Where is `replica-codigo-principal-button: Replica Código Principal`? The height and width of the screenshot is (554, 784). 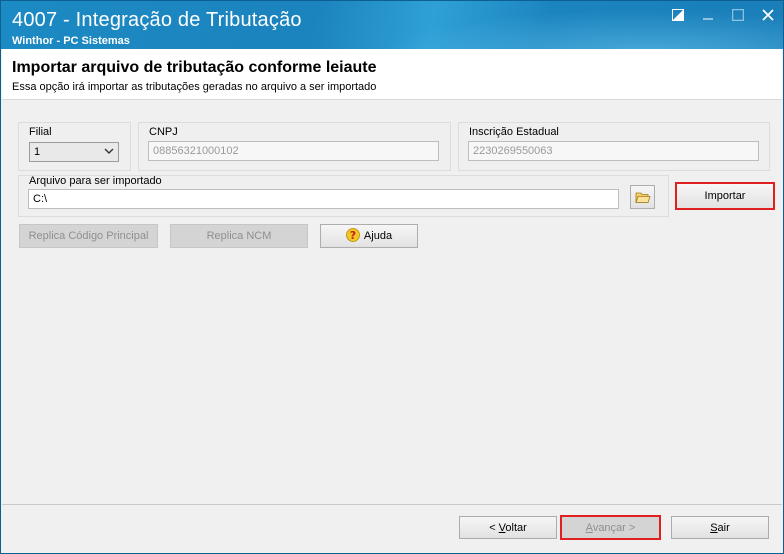 replica-codigo-principal-button: Replica Código Principal is located at coordinates (88, 236).